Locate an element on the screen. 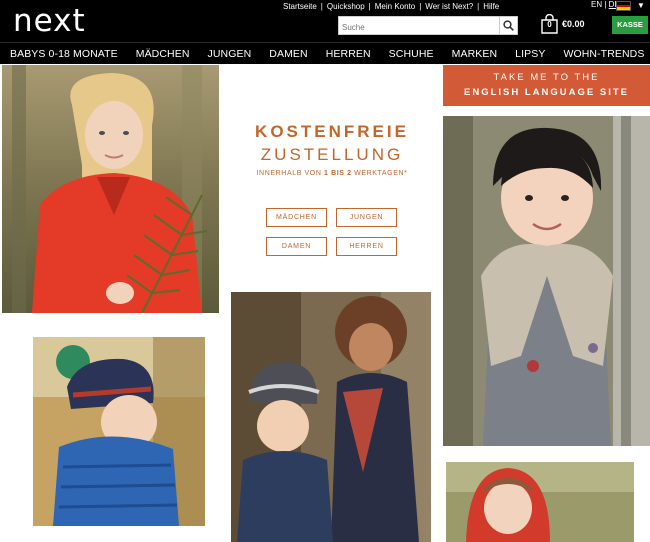  lang-en-link: EN is located at coordinates (596, 4).